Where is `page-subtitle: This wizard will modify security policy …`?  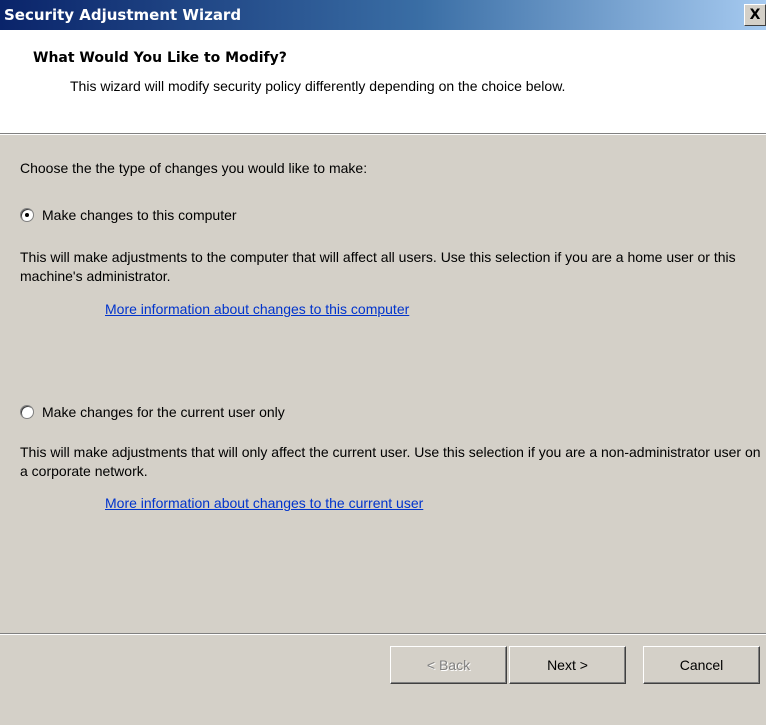 page-subtitle: This wizard will modify security policy … is located at coordinates (318, 86).